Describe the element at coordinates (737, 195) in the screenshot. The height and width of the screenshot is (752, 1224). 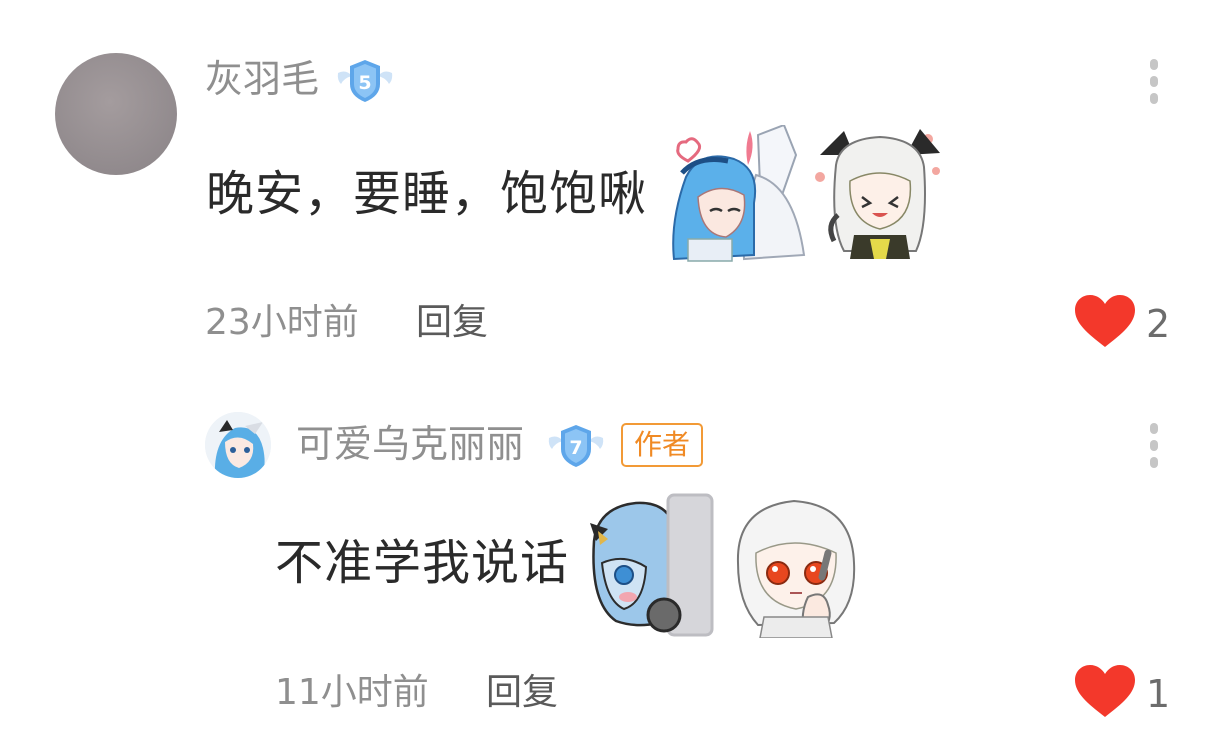
I see `sticker-hug-image` at that location.